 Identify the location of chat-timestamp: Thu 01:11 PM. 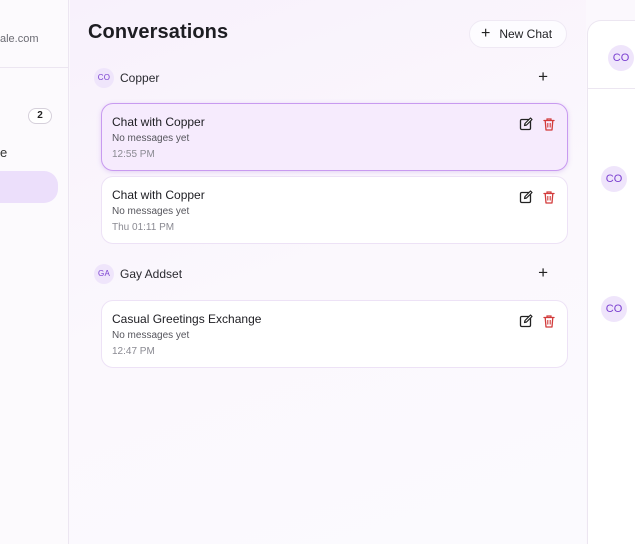
(143, 227).